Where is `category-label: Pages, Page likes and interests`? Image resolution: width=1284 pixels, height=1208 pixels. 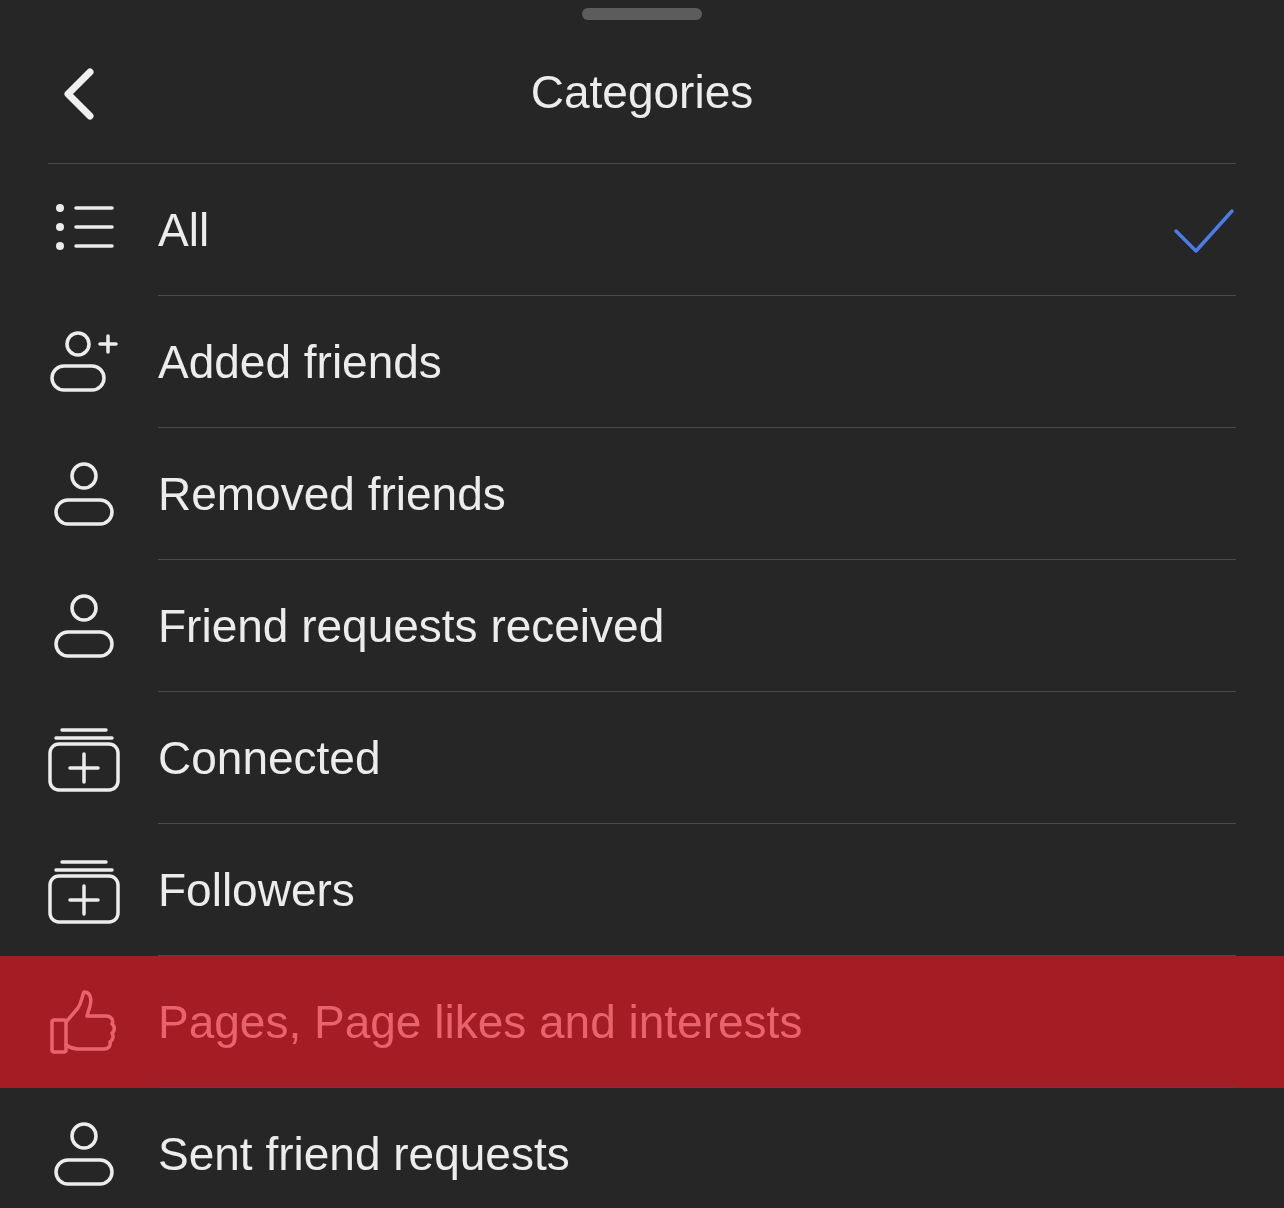
category-label: Pages, Page likes and interests is located at coordinates (481, 1021).